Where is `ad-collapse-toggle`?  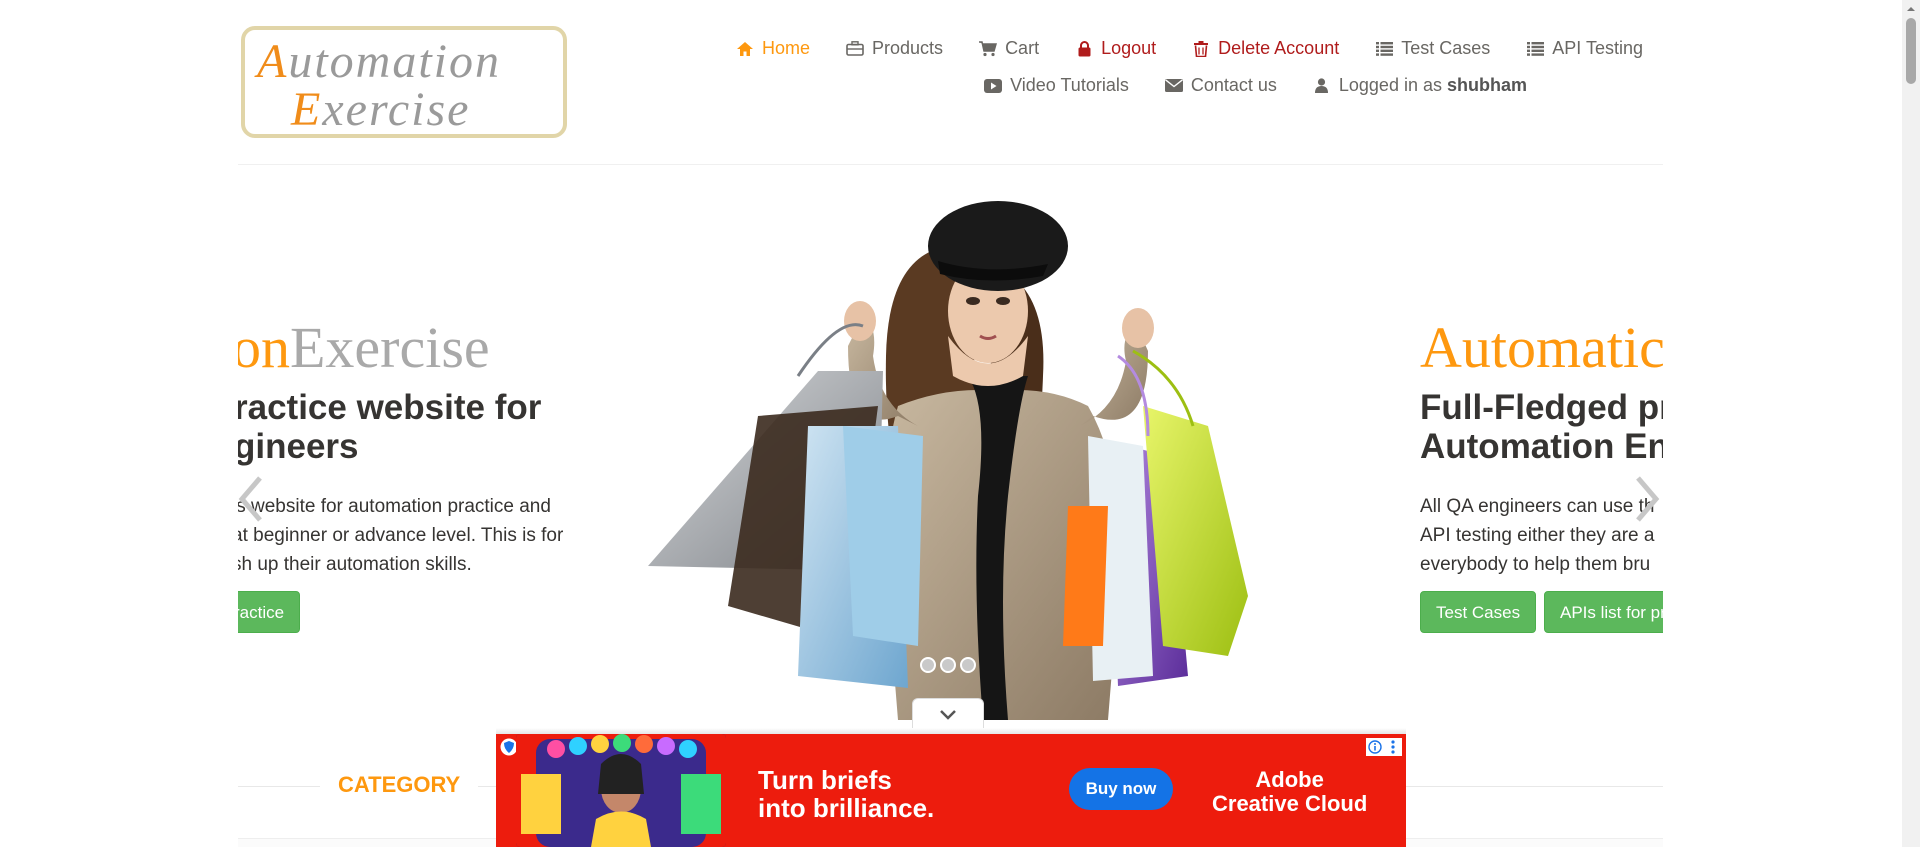
ad-collapse-toggle is located at coordinates (948, 714).